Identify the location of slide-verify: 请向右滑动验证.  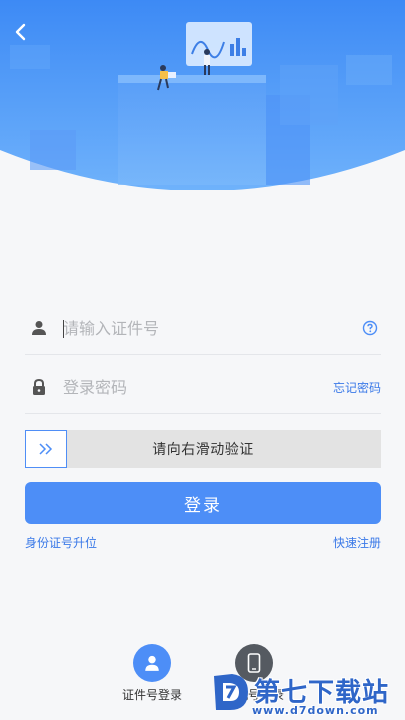
(203, 449).